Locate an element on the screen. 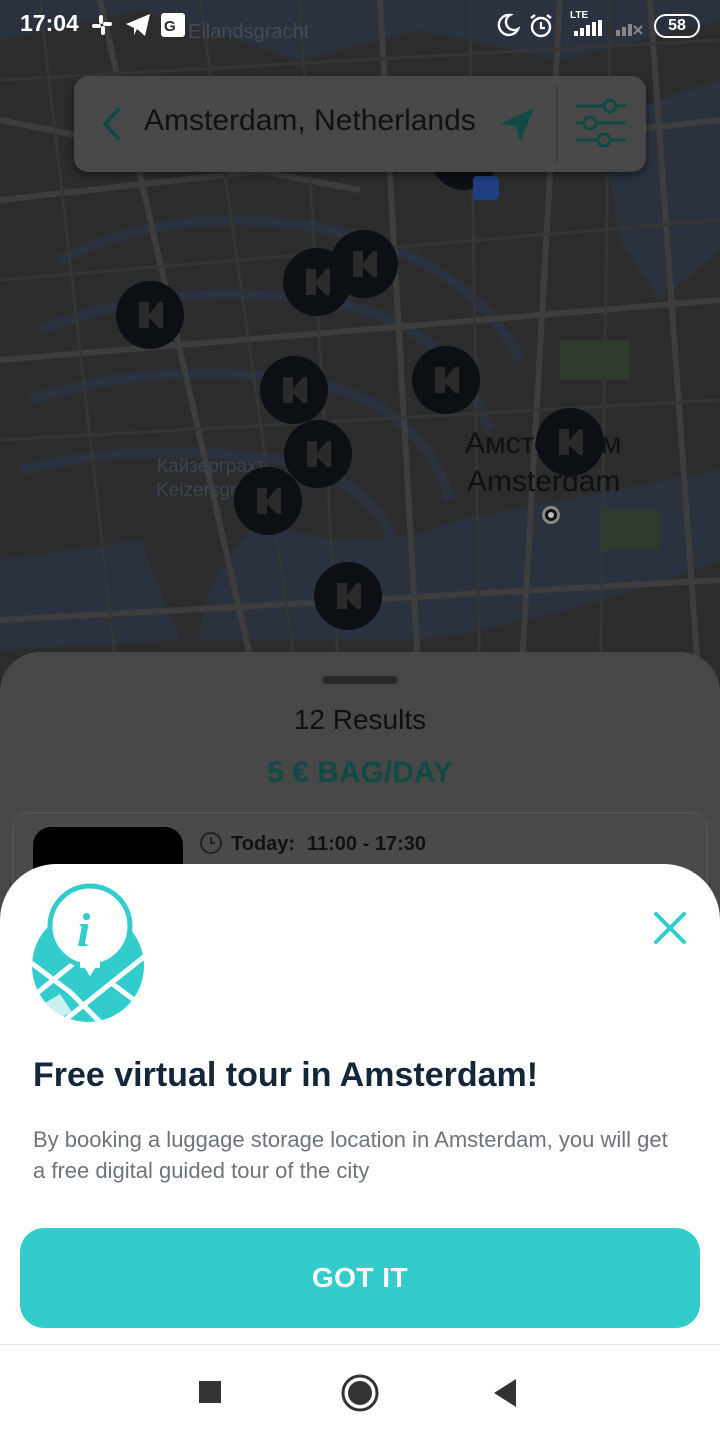 This screenshot has width=720, height=1440. location-search-bar: Amsterdam, Netherlands is located at coordinates (360, 124).